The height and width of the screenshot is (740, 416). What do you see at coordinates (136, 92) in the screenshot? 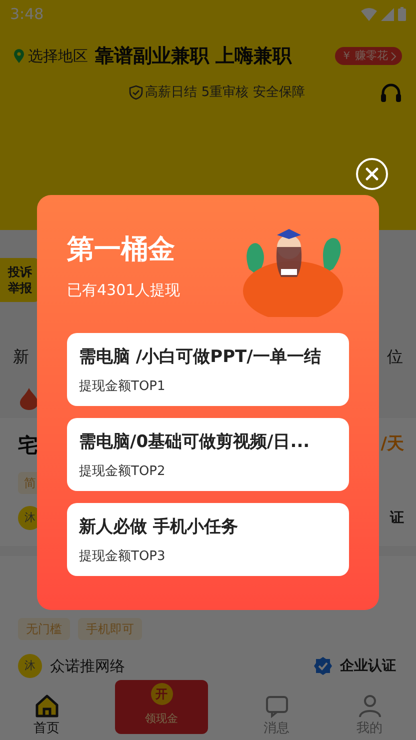
I see `shield-check-icon` at bounding box center [136, 92].